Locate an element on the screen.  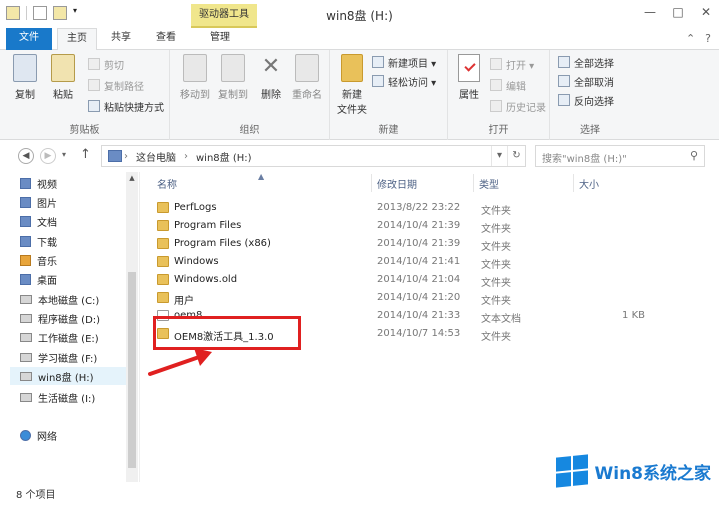
breadcrumb-this-pc: 这台电脑 is located at coordinates (156, 156).